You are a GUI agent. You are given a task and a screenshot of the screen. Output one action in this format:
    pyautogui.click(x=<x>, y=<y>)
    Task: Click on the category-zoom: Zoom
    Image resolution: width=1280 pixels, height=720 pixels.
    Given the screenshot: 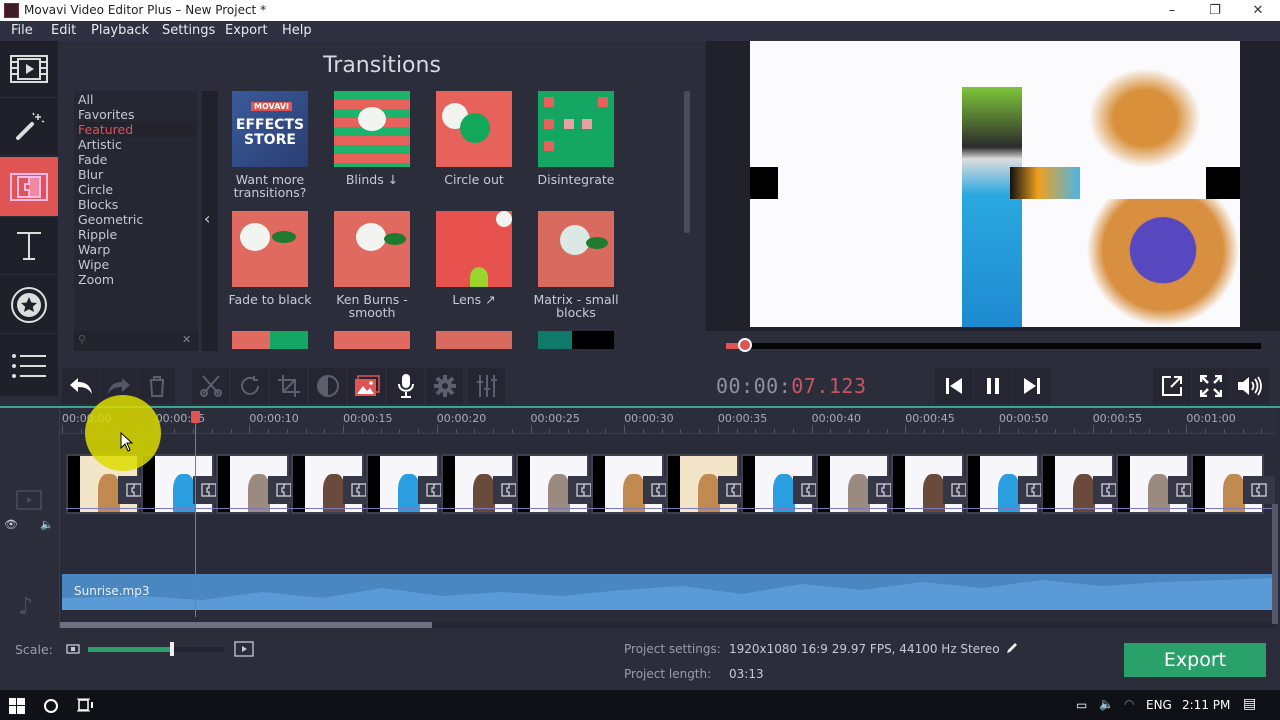 What is the action you would take?
    pyautogui.click(x=136, y=279)
    